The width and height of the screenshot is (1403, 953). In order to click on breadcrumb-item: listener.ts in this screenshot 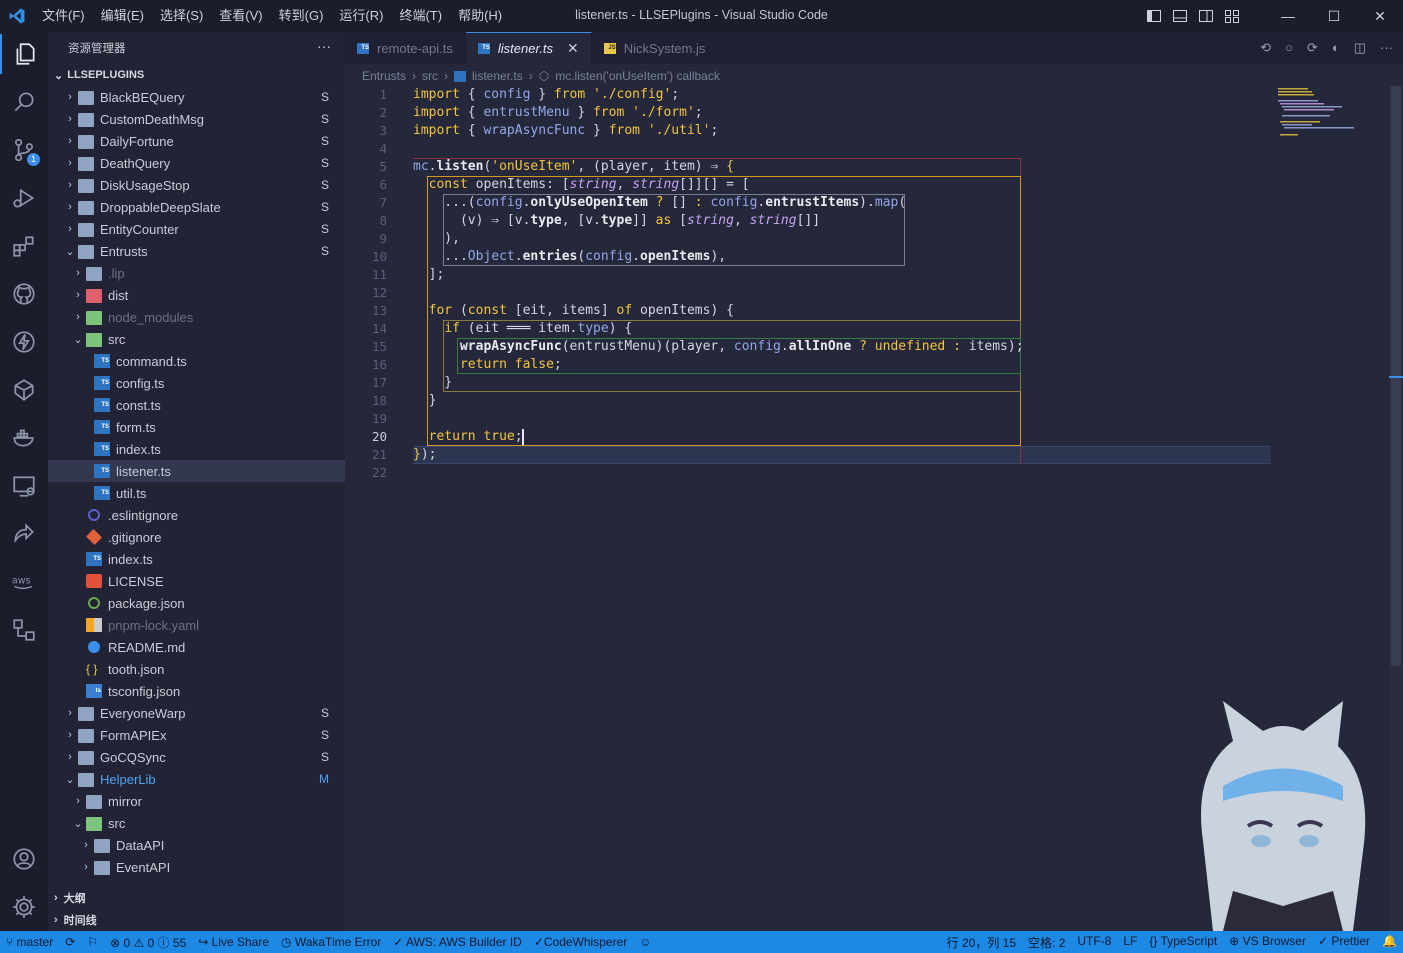, I will do `click(497, 76)`.